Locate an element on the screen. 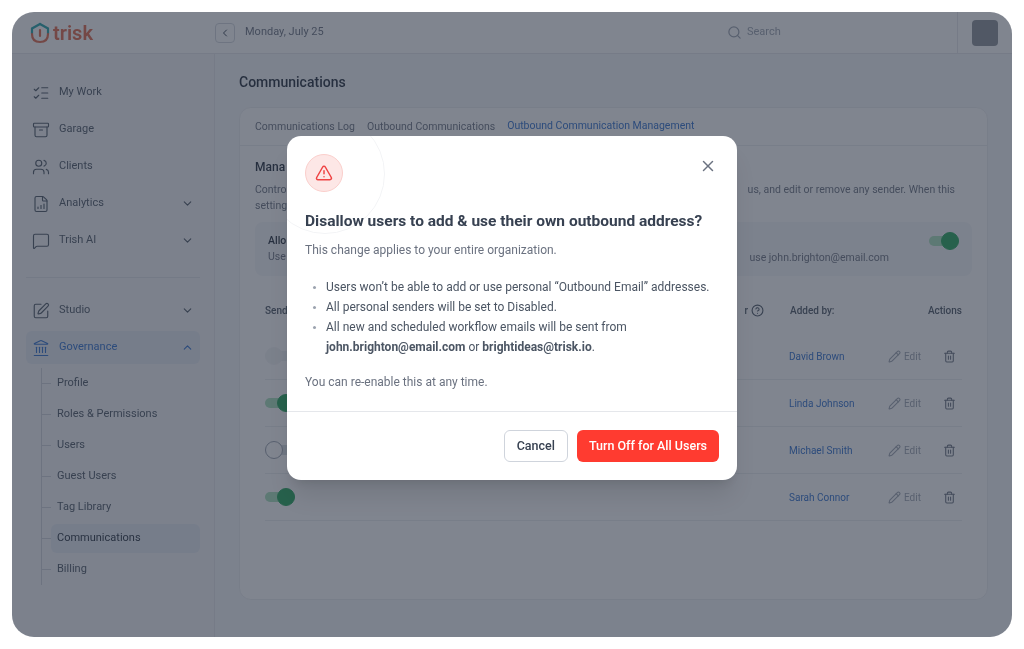 This screenshot has width=1024, height=649. column-header: r is located at coordinates (746, 310).